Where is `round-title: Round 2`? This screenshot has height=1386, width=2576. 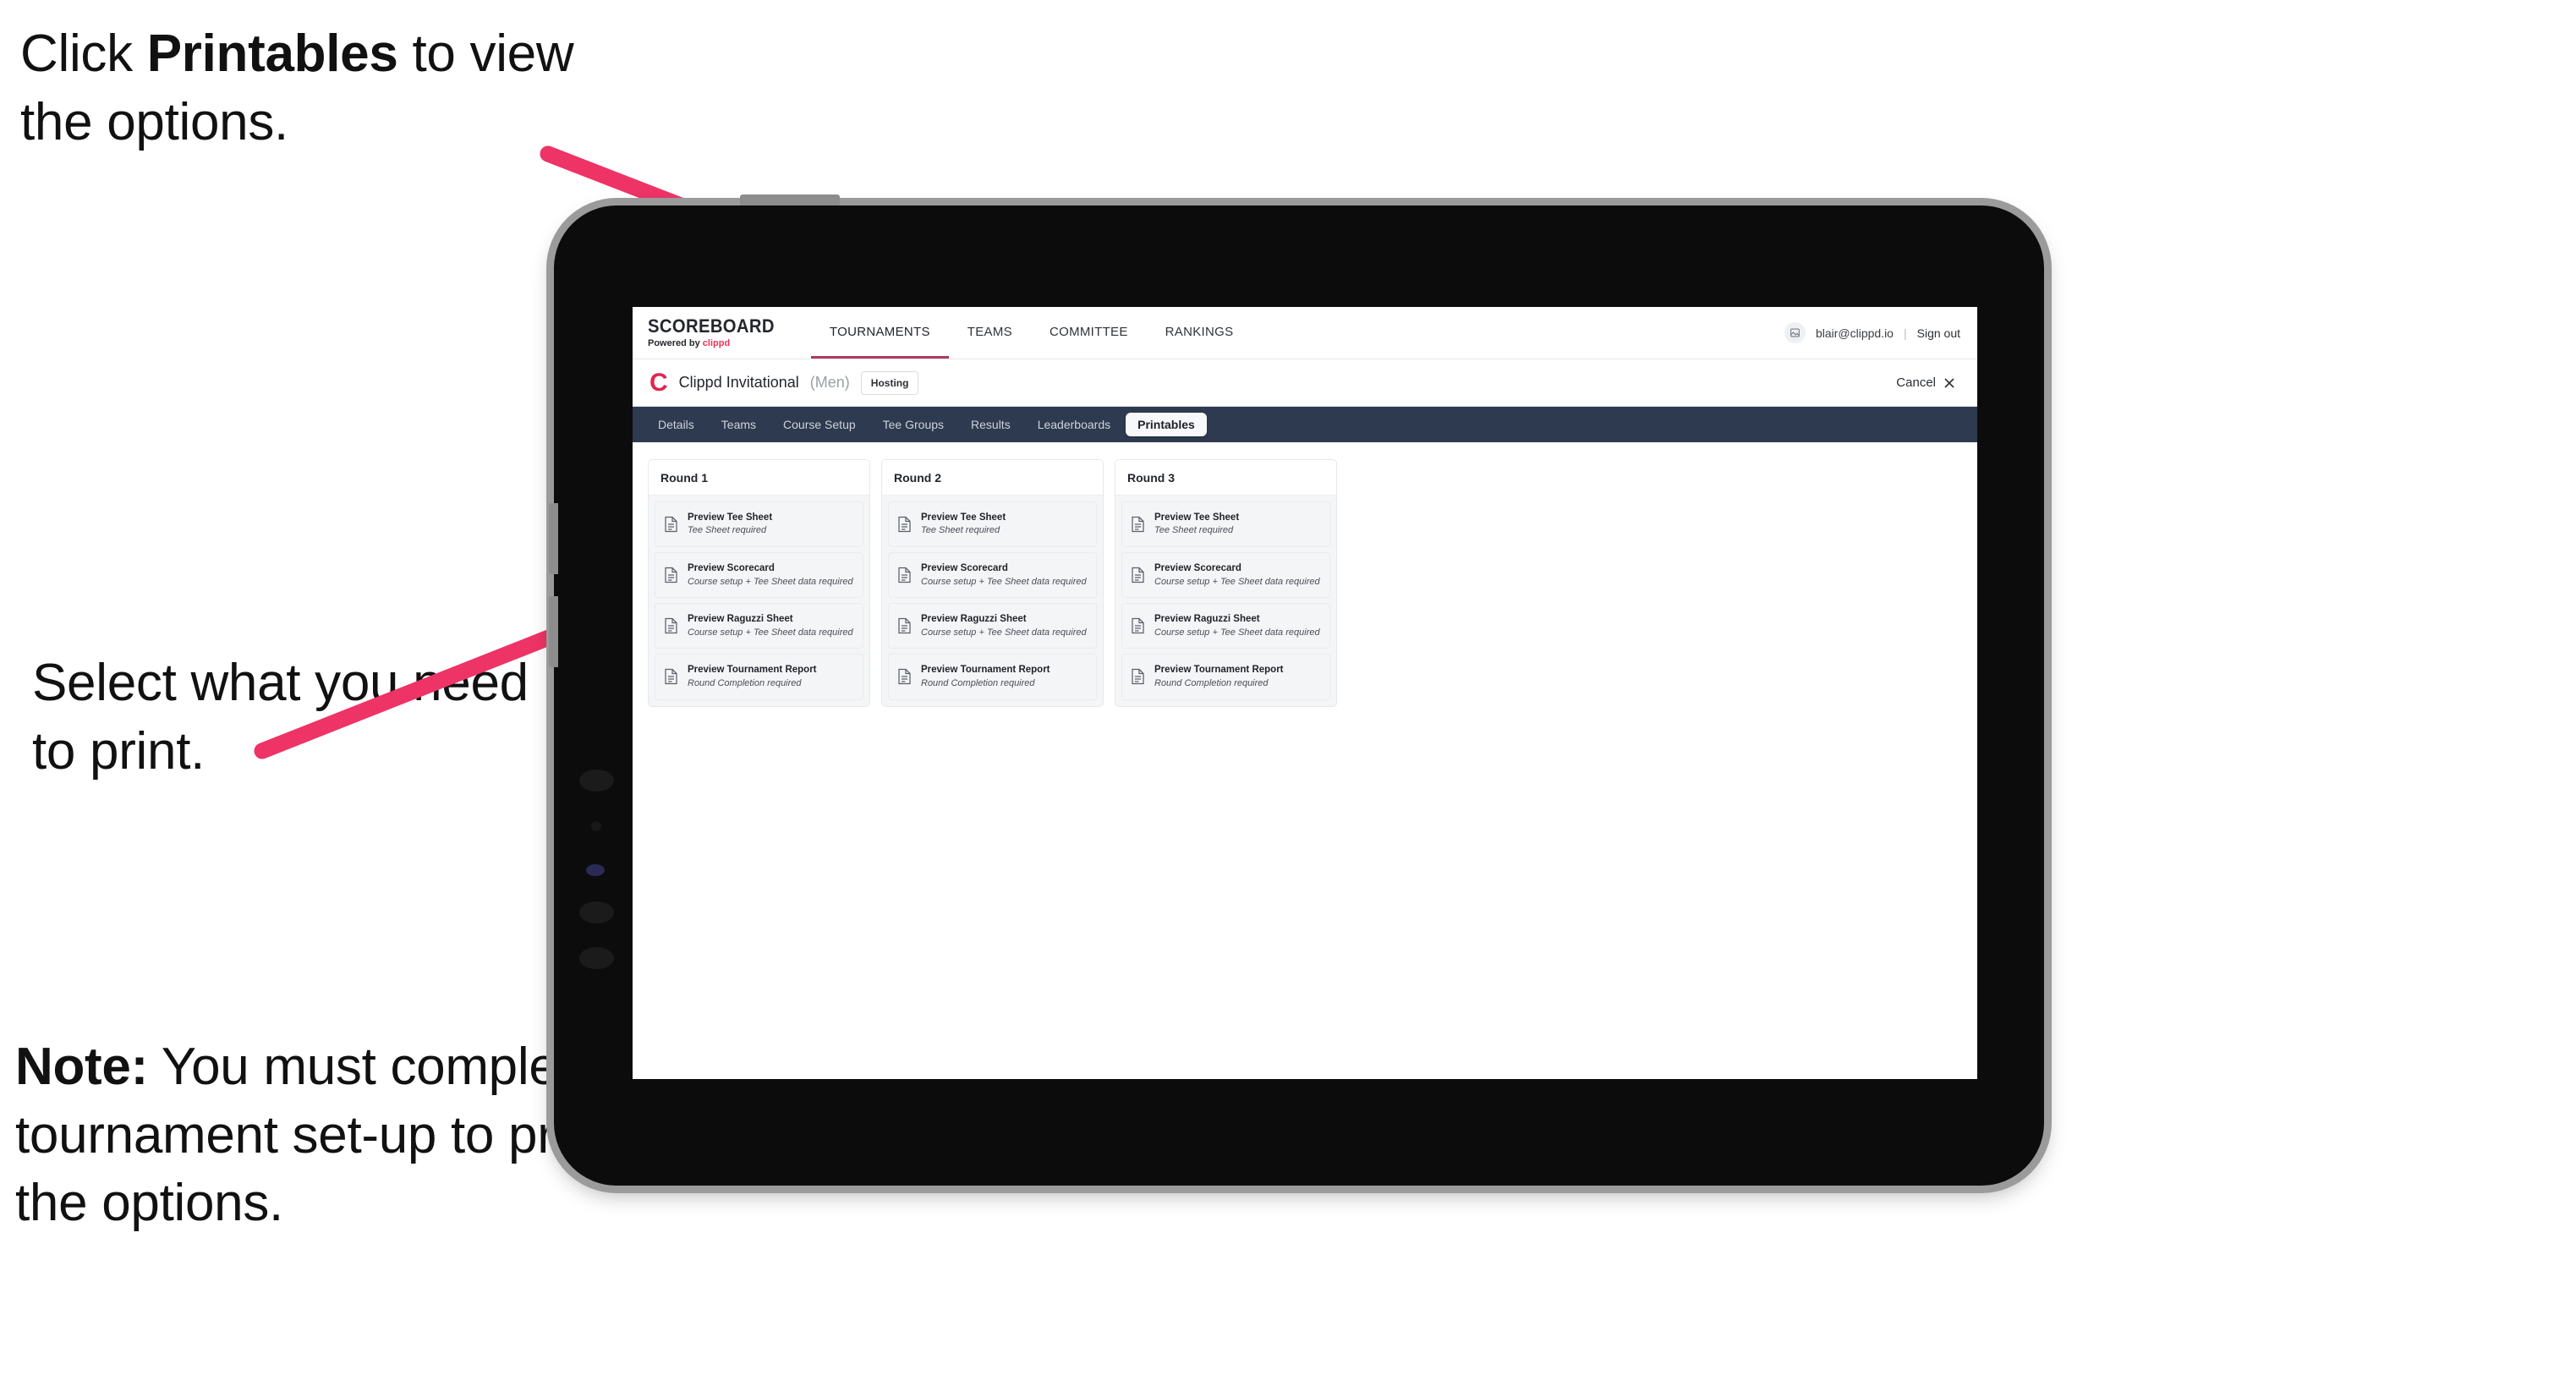 round-title: Round 2 is located at coordinates (992, 478).